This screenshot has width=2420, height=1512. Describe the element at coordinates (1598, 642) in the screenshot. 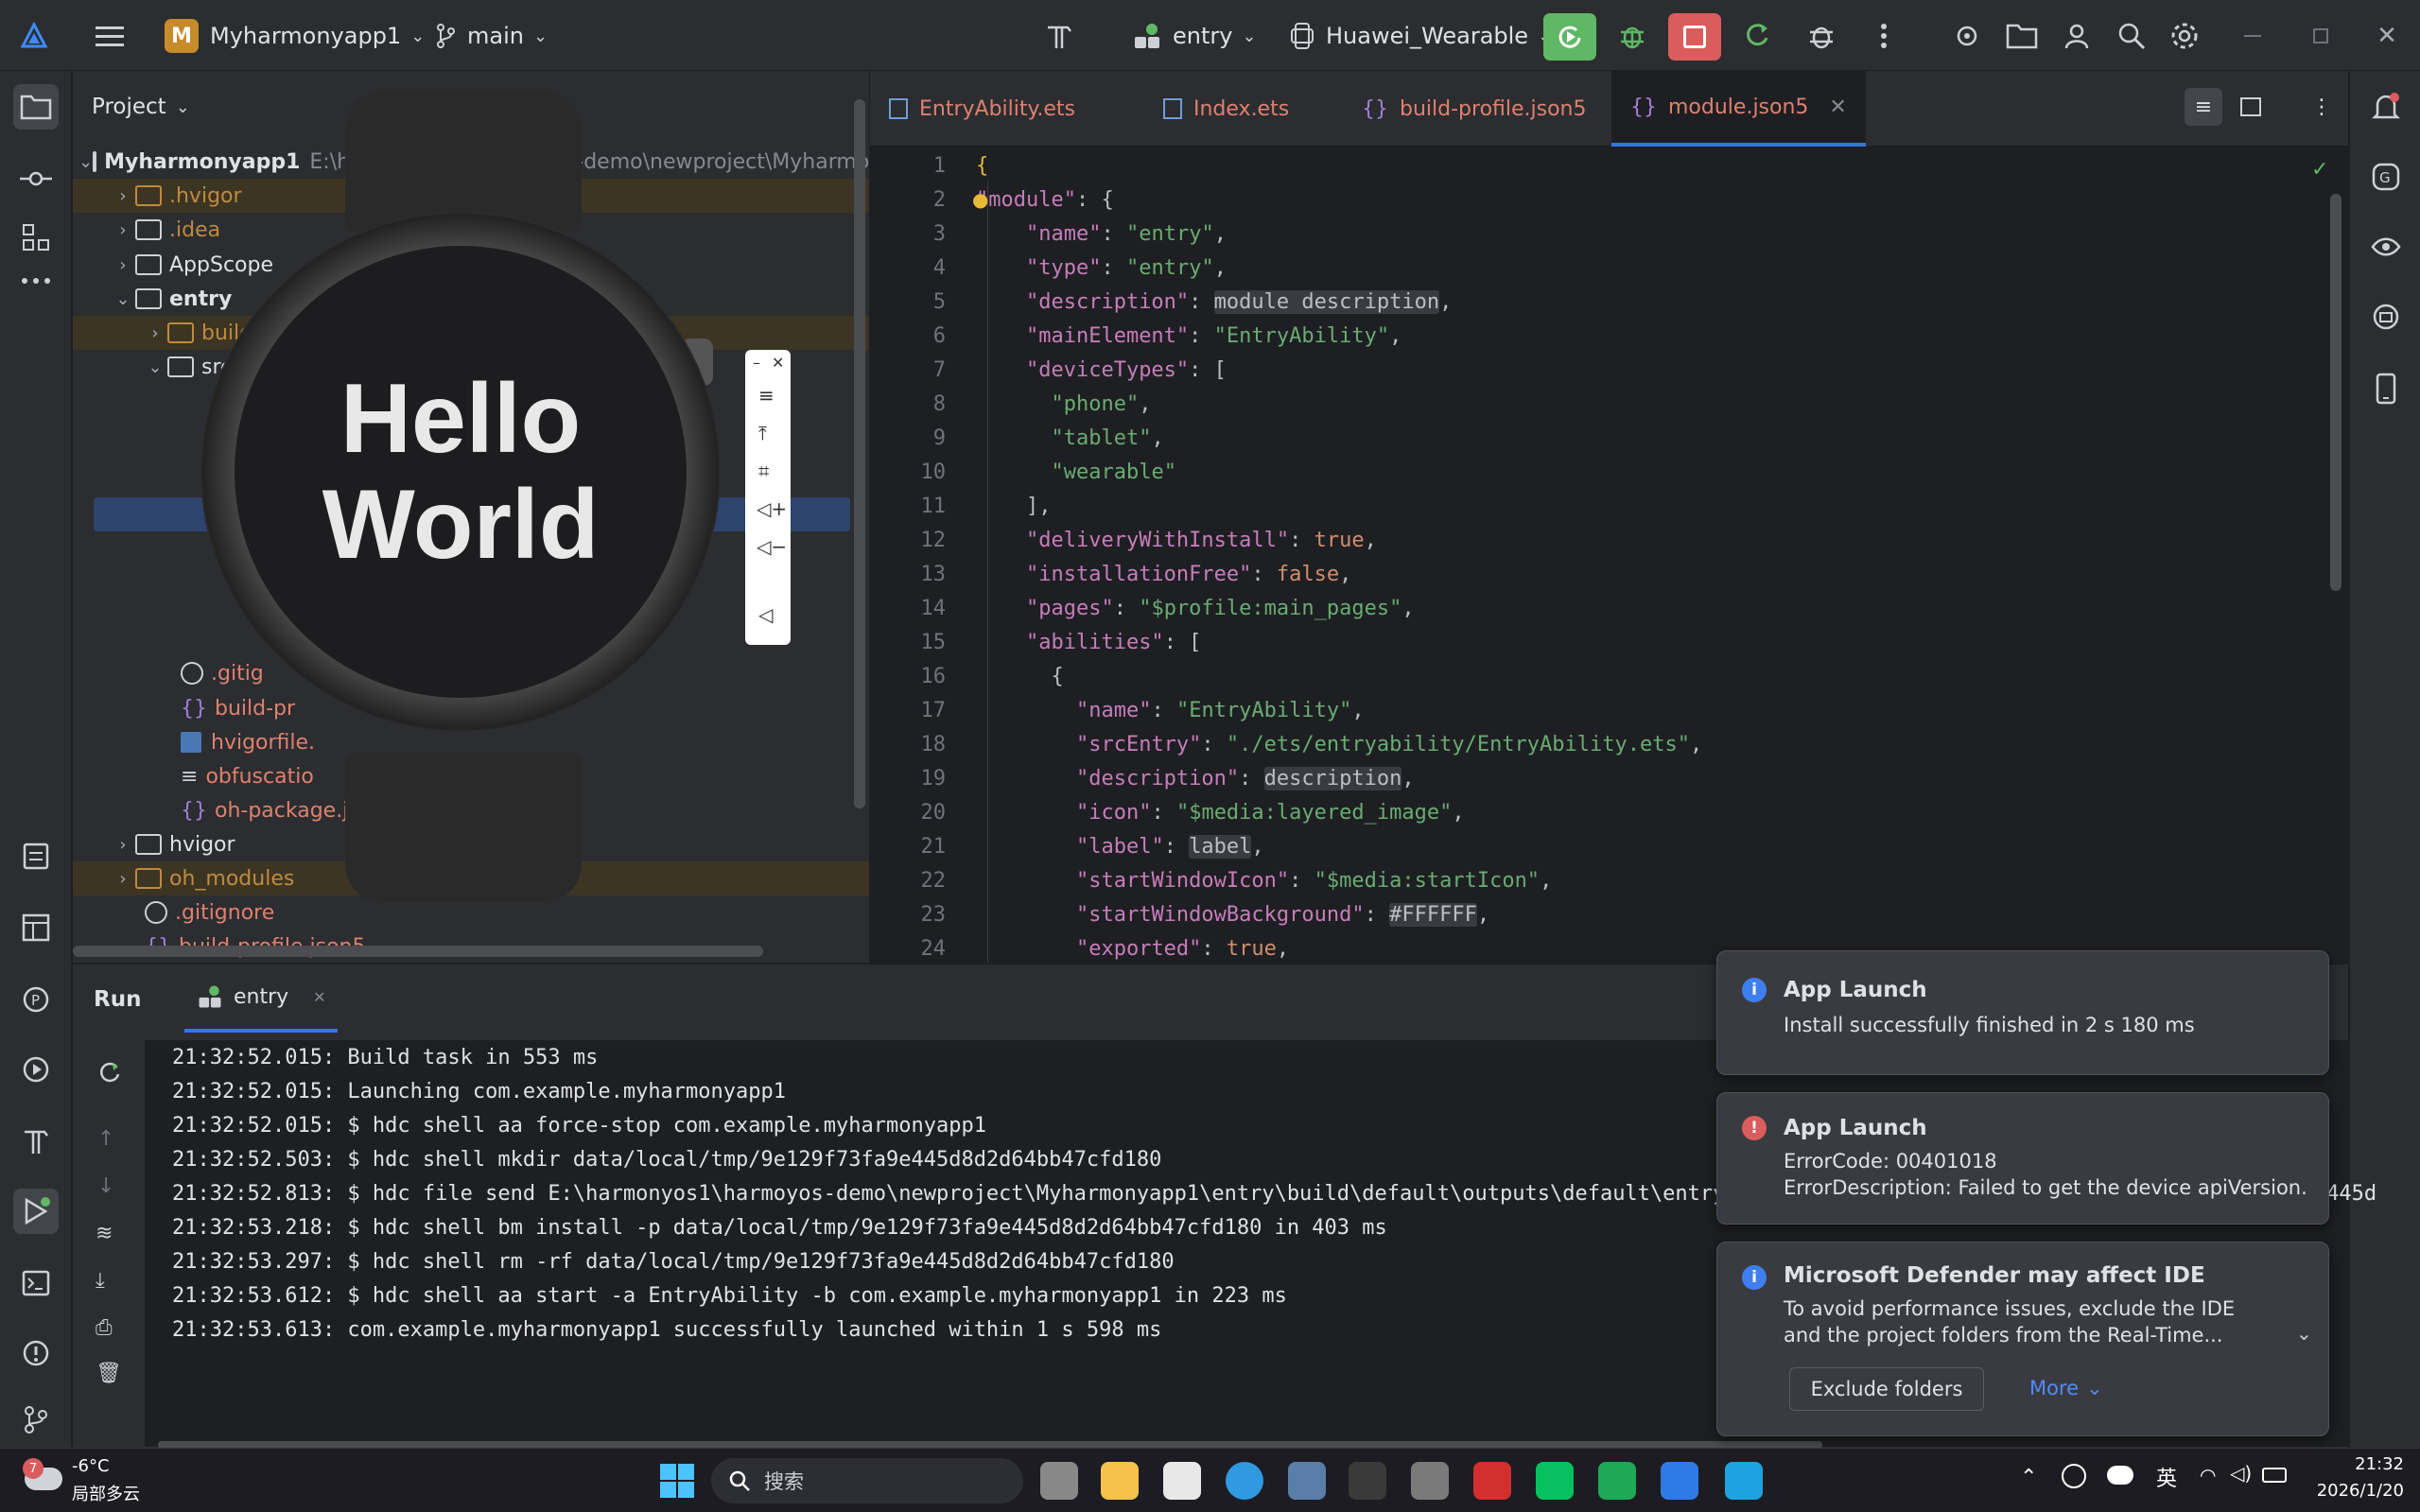

I see `code-line: 15 "abilities": [` at that location.